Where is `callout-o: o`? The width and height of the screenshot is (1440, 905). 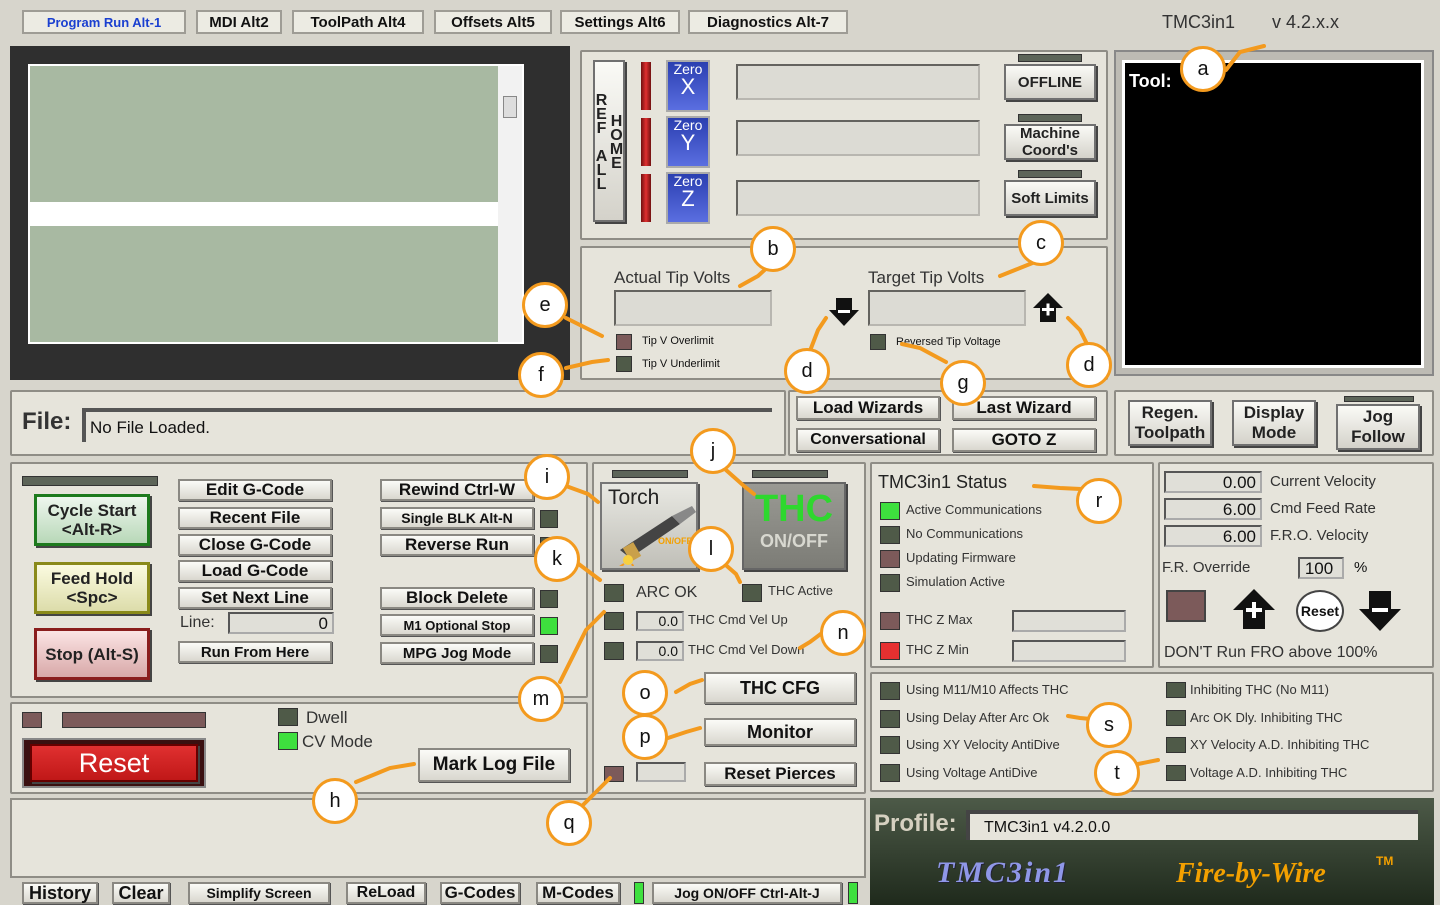 callout-o: o is located at coordinates (645, 693).